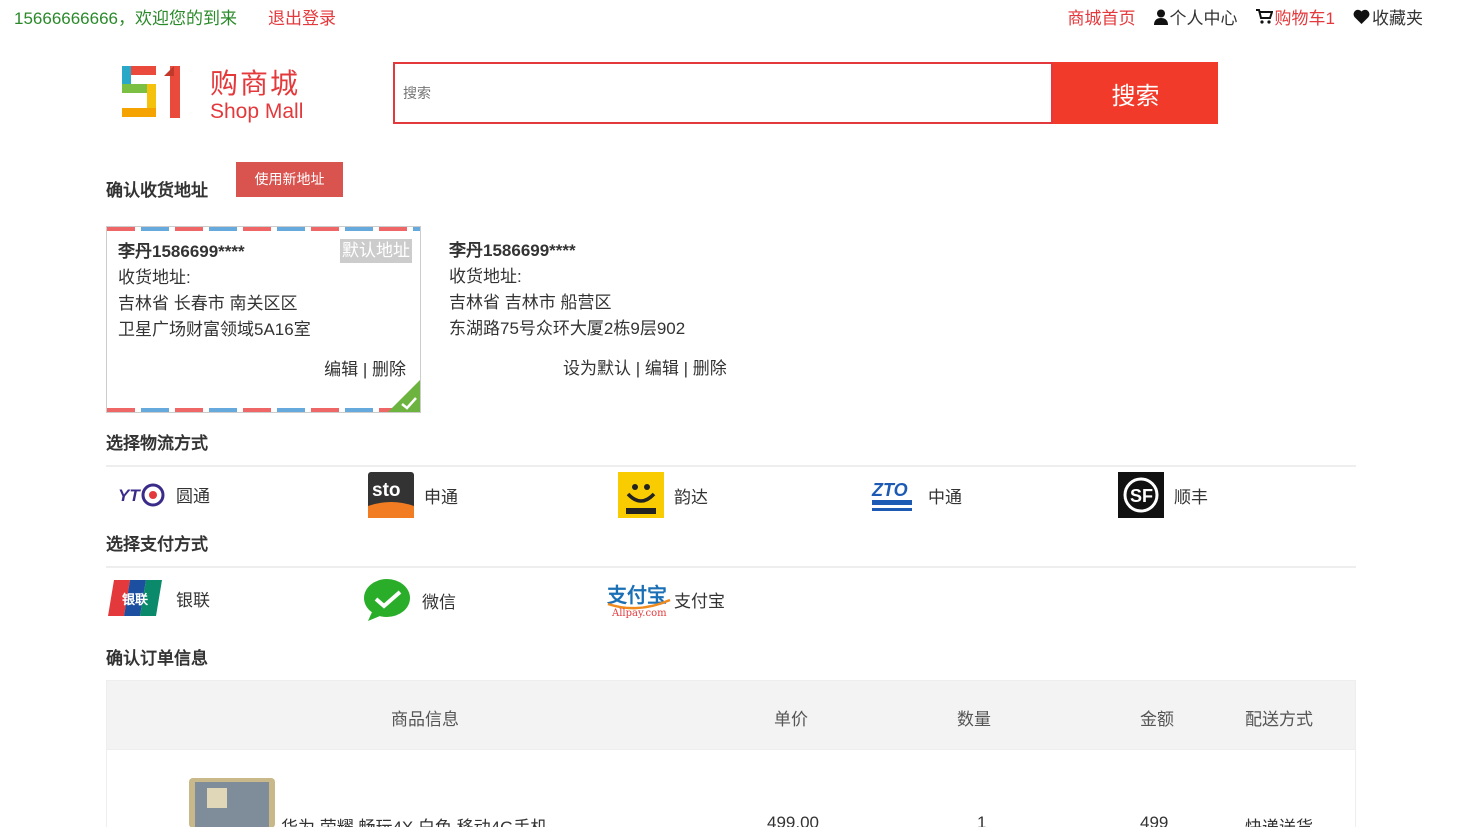  Describe the element at coordinates (129, 495) in the screenshot. I see `svg-text: YT` at that location.